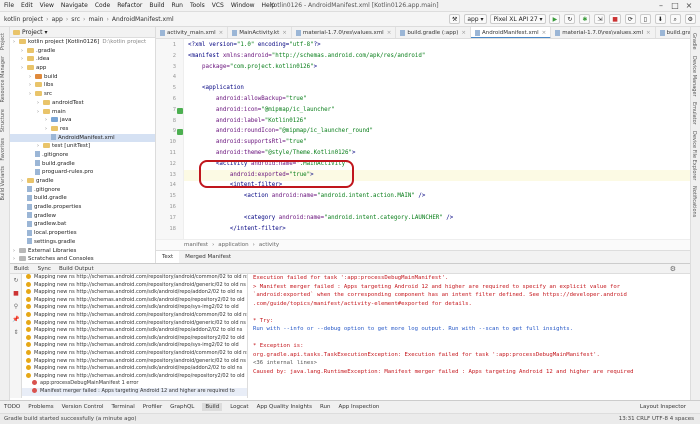  What do you see at coordinates (284, 407) in the screenshot?
I see `tool-button-app-quality-insights: App Quality Insights` at bounding box center [284, 407].